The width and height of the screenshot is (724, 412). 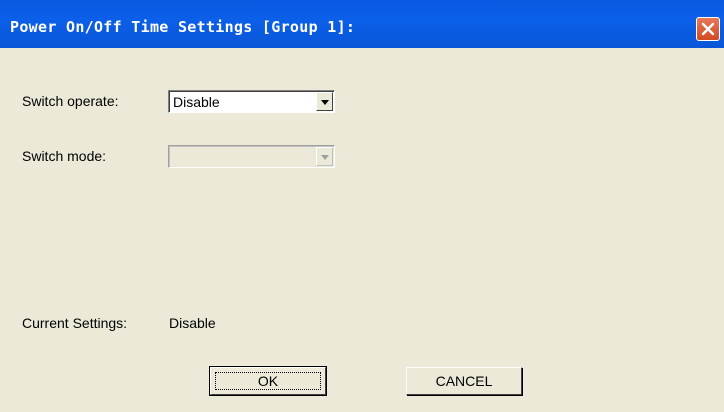 I want to click on ok-button: OK, so click(x=268, y=381).